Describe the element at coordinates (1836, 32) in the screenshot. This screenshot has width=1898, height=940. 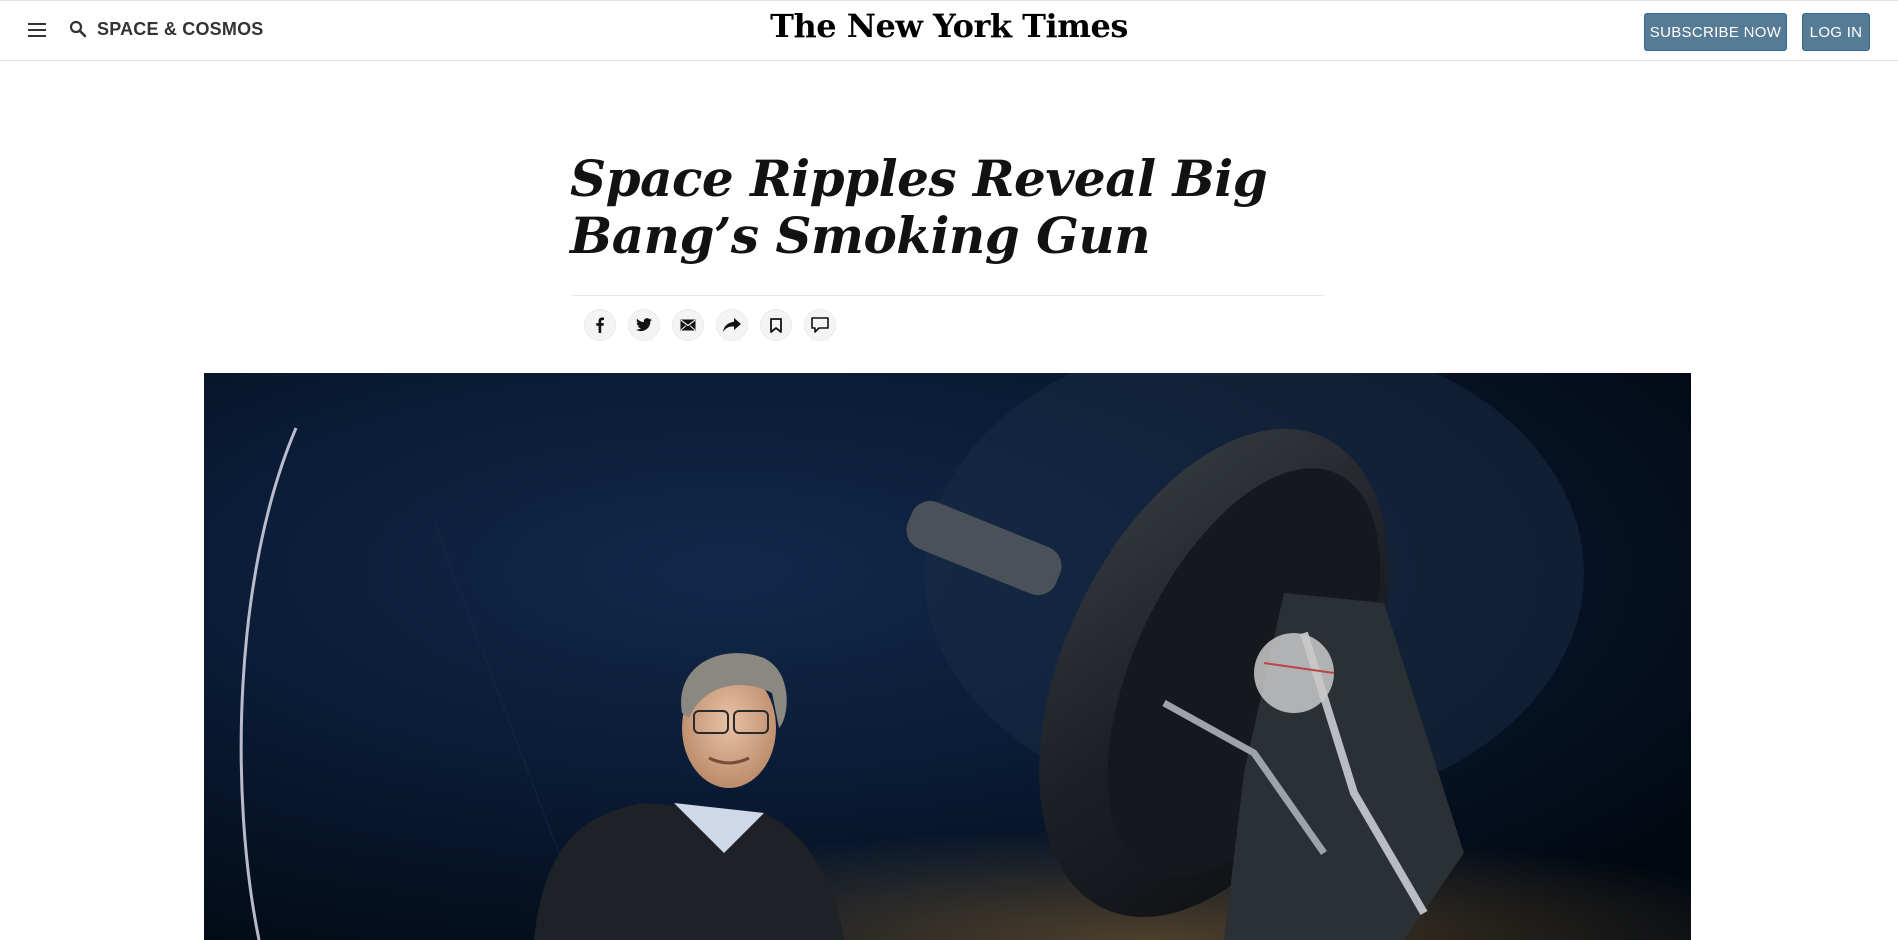
I see `login-button: LOG IN` at that location.